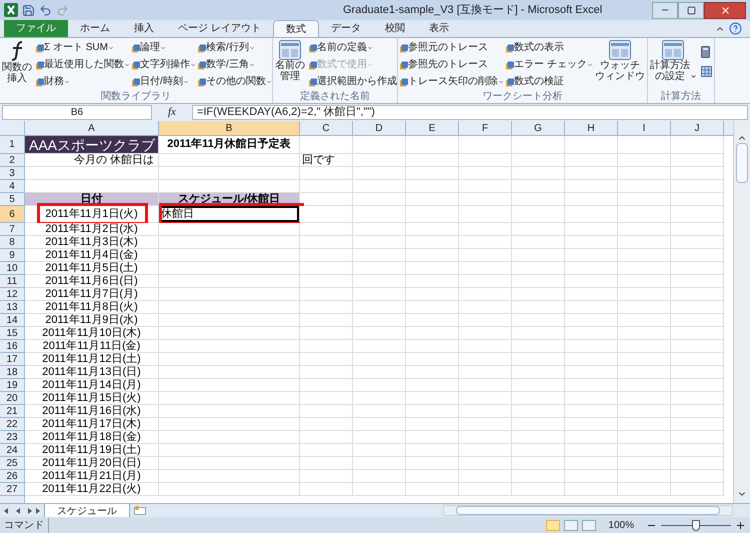 The height and width of the screenshot is (533, 750). I want to click on column-header: E, so click(432, 128).